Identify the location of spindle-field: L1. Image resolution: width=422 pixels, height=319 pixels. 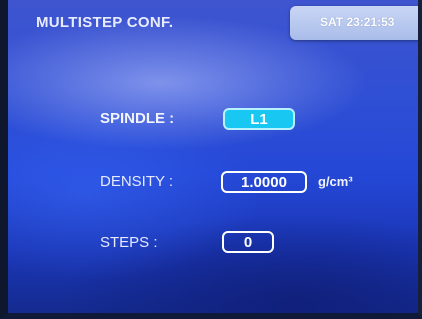
(259, 119).